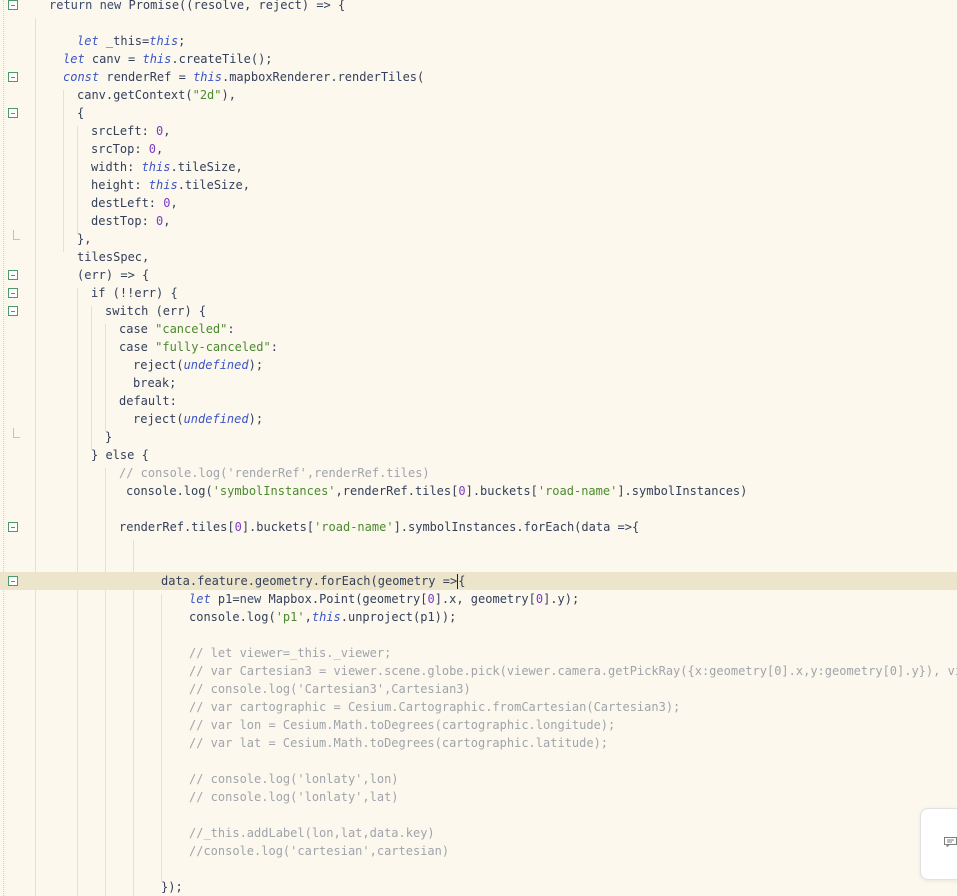 This screenshot has height=896, width=957. I want to click on code-line: width: this.tileSize,, so click(478, 167).